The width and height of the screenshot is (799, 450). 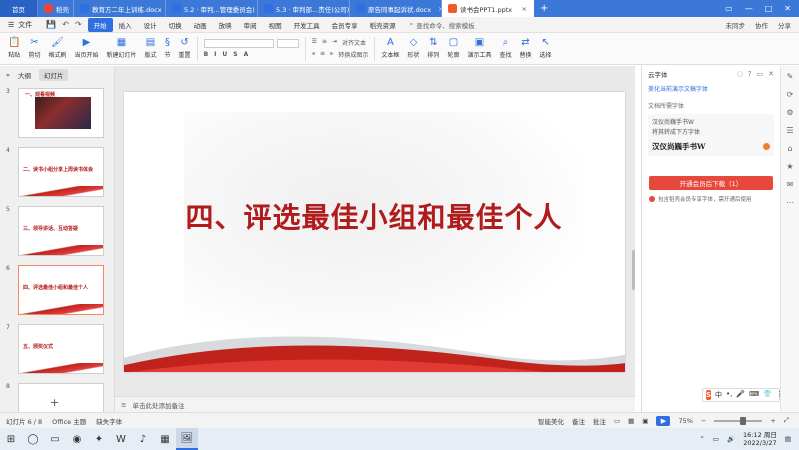 I want to click on taskbar-app-icon: ♪, so click(x=143, y=439).